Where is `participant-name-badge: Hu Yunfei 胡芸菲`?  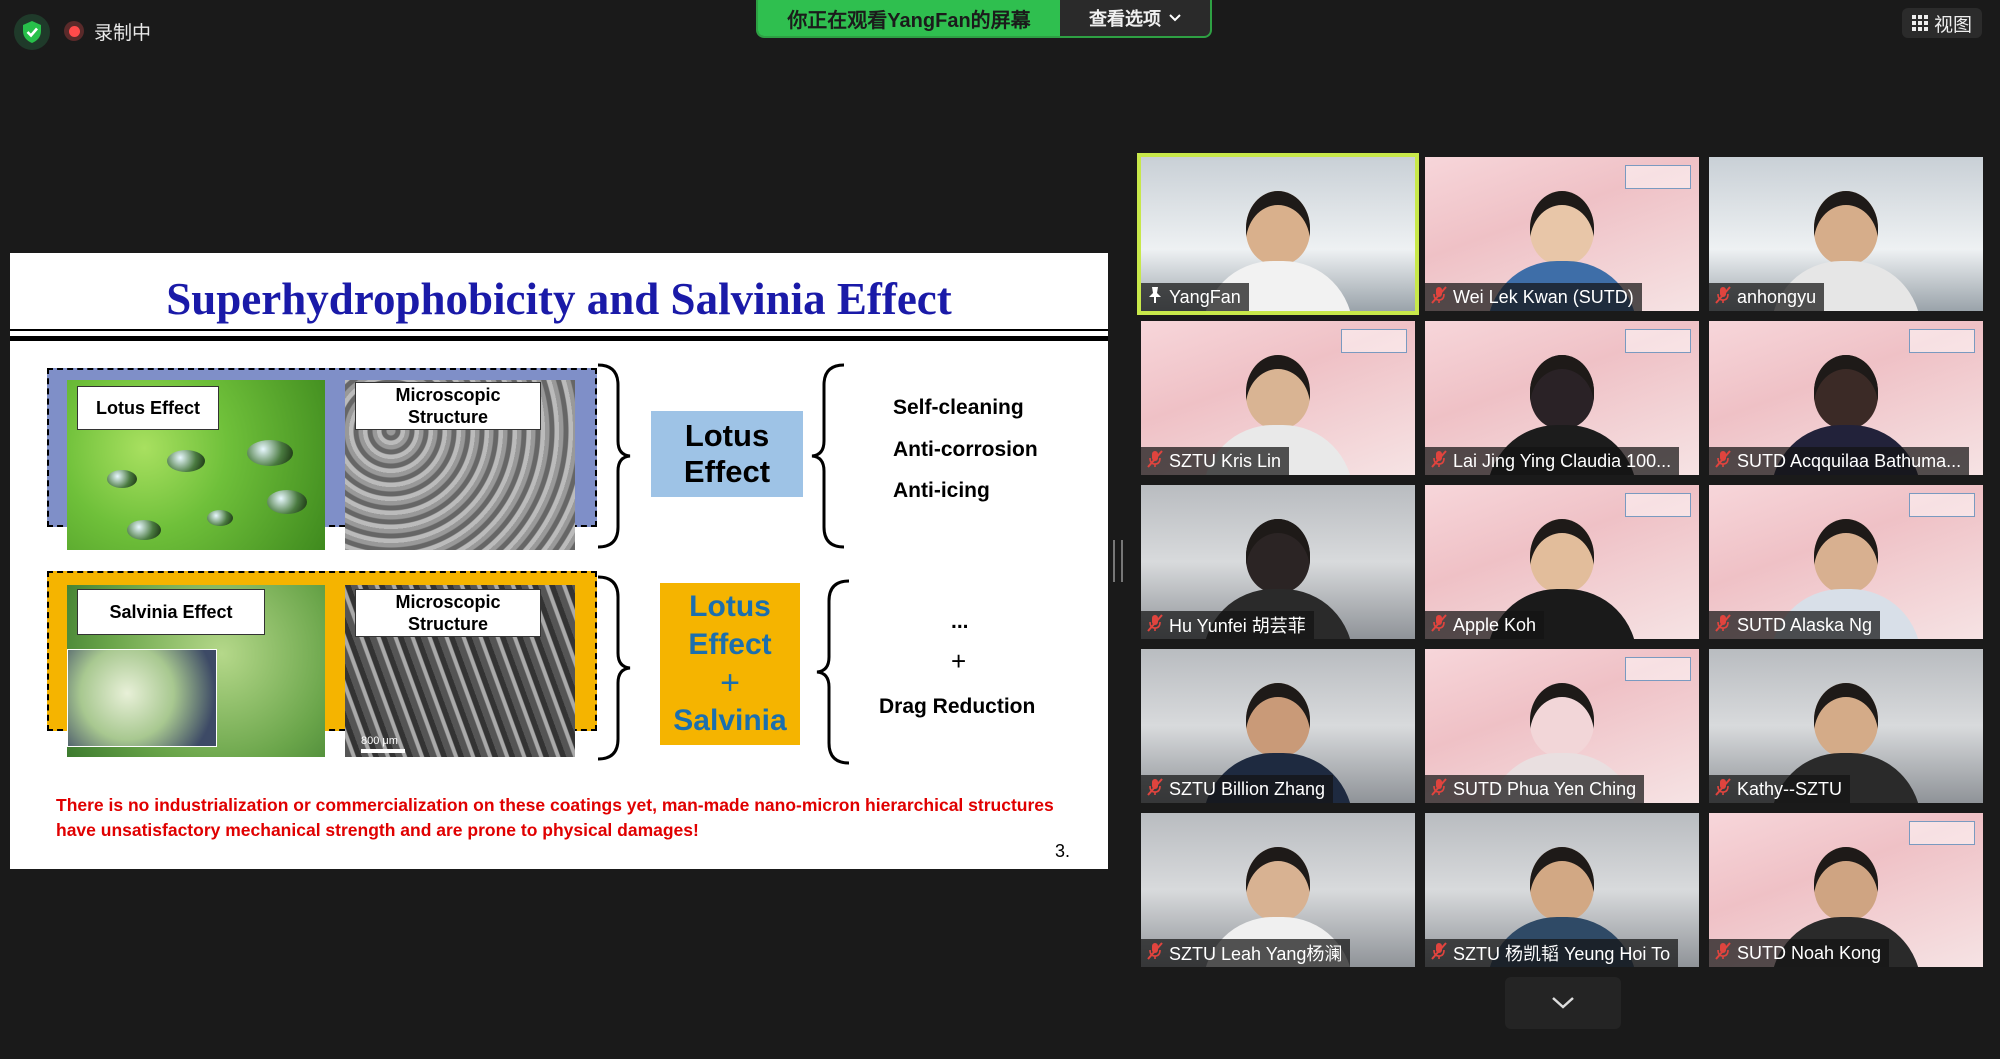
participant-name-badge: Hu Yunfei 胡芸菲 is located at coordinates (1227, 625).